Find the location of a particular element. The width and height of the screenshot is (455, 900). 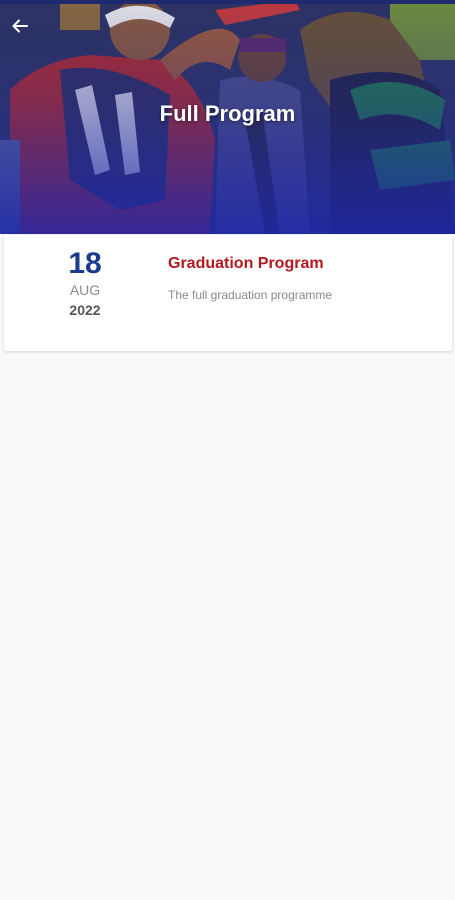

back-button is located at coordinates (20, 28).